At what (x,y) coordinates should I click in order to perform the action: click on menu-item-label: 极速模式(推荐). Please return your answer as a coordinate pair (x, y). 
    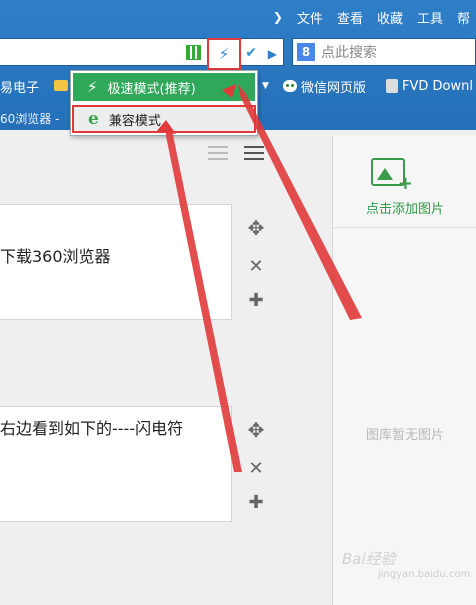
    Looking at the image, I should click on (151, 89).